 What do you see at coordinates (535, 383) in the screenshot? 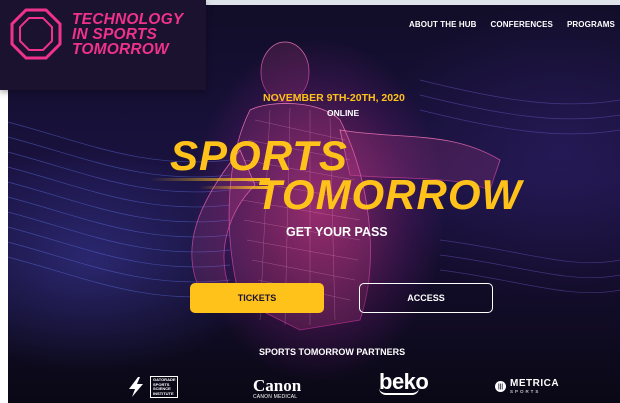
I see `metrica-wordmark: METRICA` at bounding box center [535, 383].